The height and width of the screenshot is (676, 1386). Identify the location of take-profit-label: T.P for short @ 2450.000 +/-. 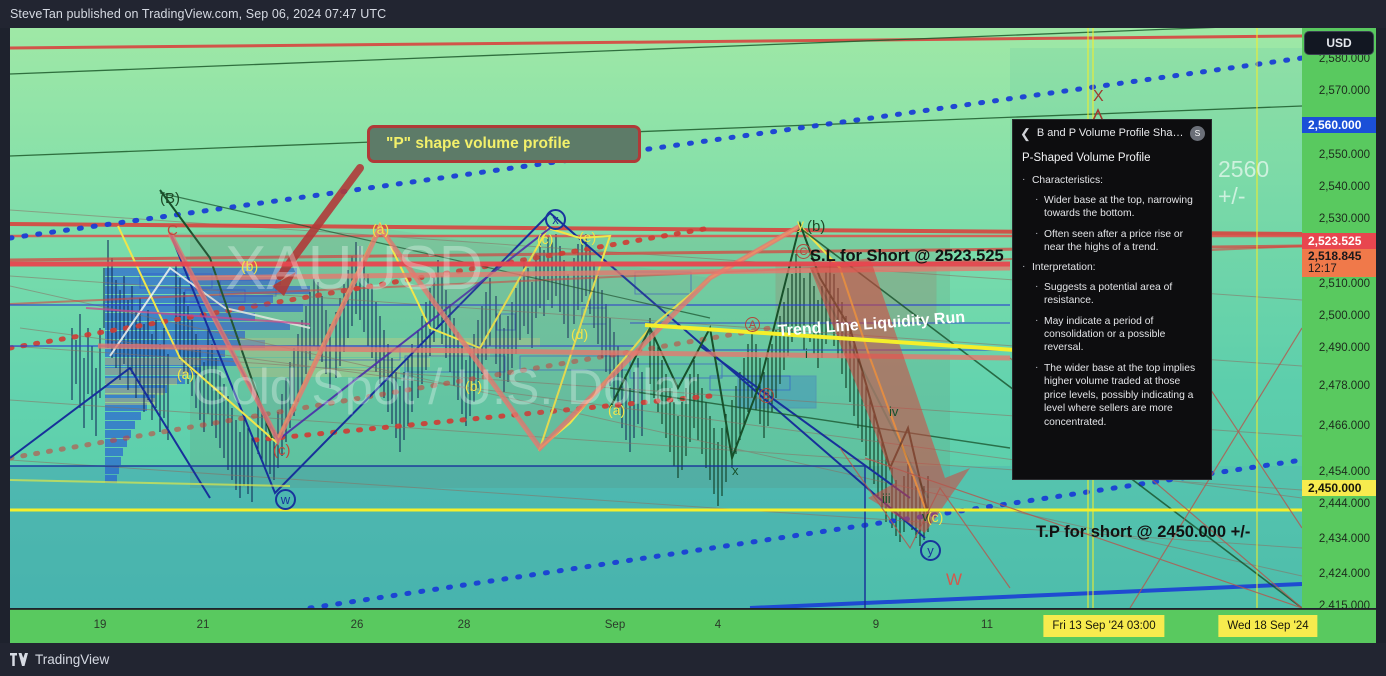
(1143, 532).